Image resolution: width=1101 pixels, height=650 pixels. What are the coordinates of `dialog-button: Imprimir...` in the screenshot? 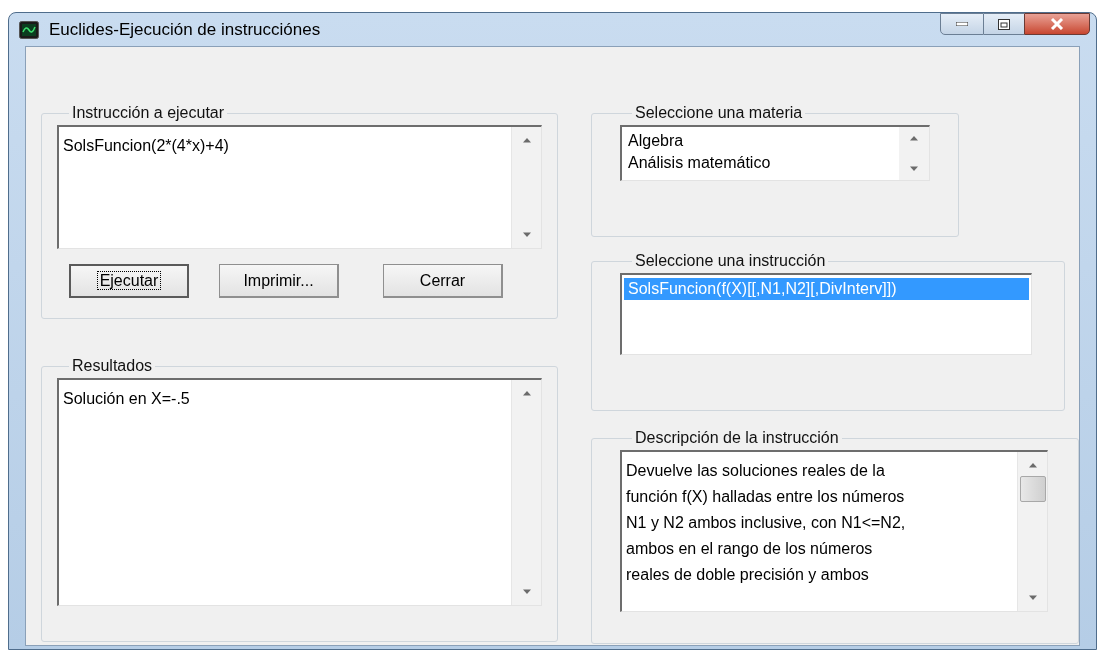 It's located at (279, 281).